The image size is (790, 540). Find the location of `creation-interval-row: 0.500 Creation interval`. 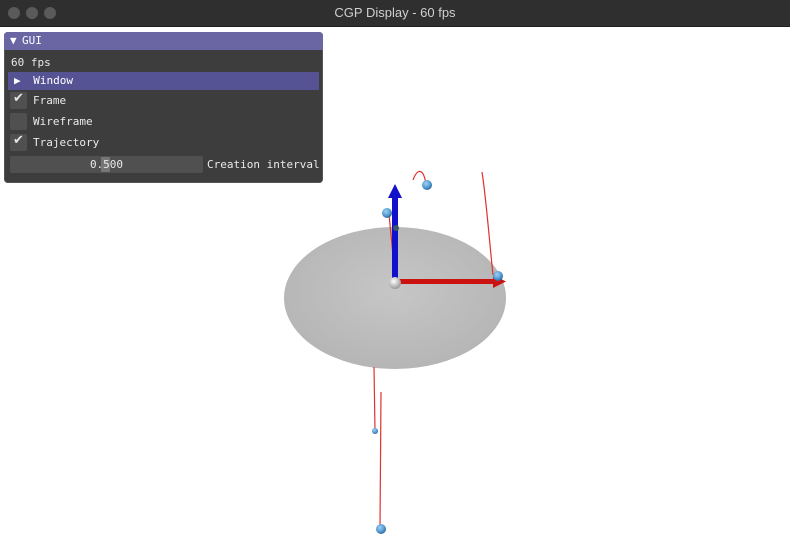

creation-interval-row: 0.500 Creation interval is located at coordinates (163, 164).